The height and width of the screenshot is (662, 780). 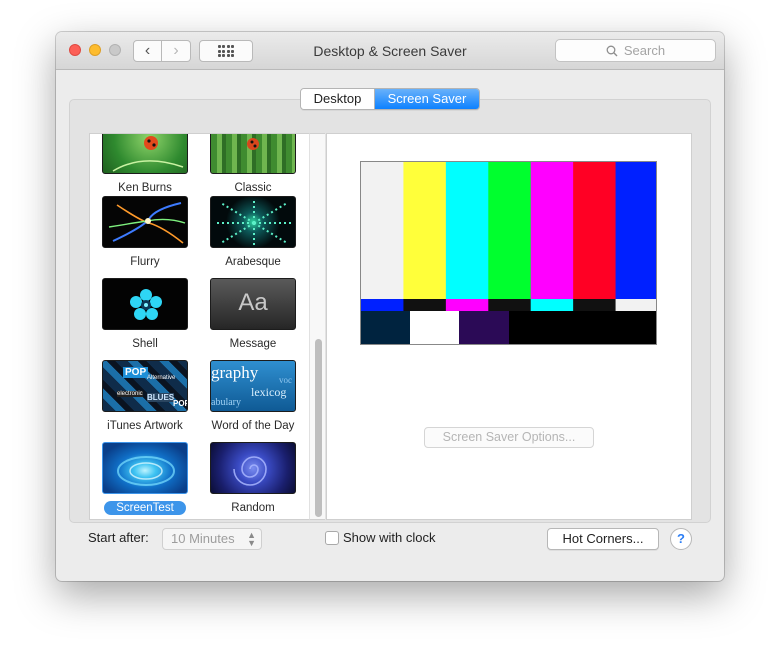 I want to click on saver-item-flurry: Flurry, so click(x=145, y=232).